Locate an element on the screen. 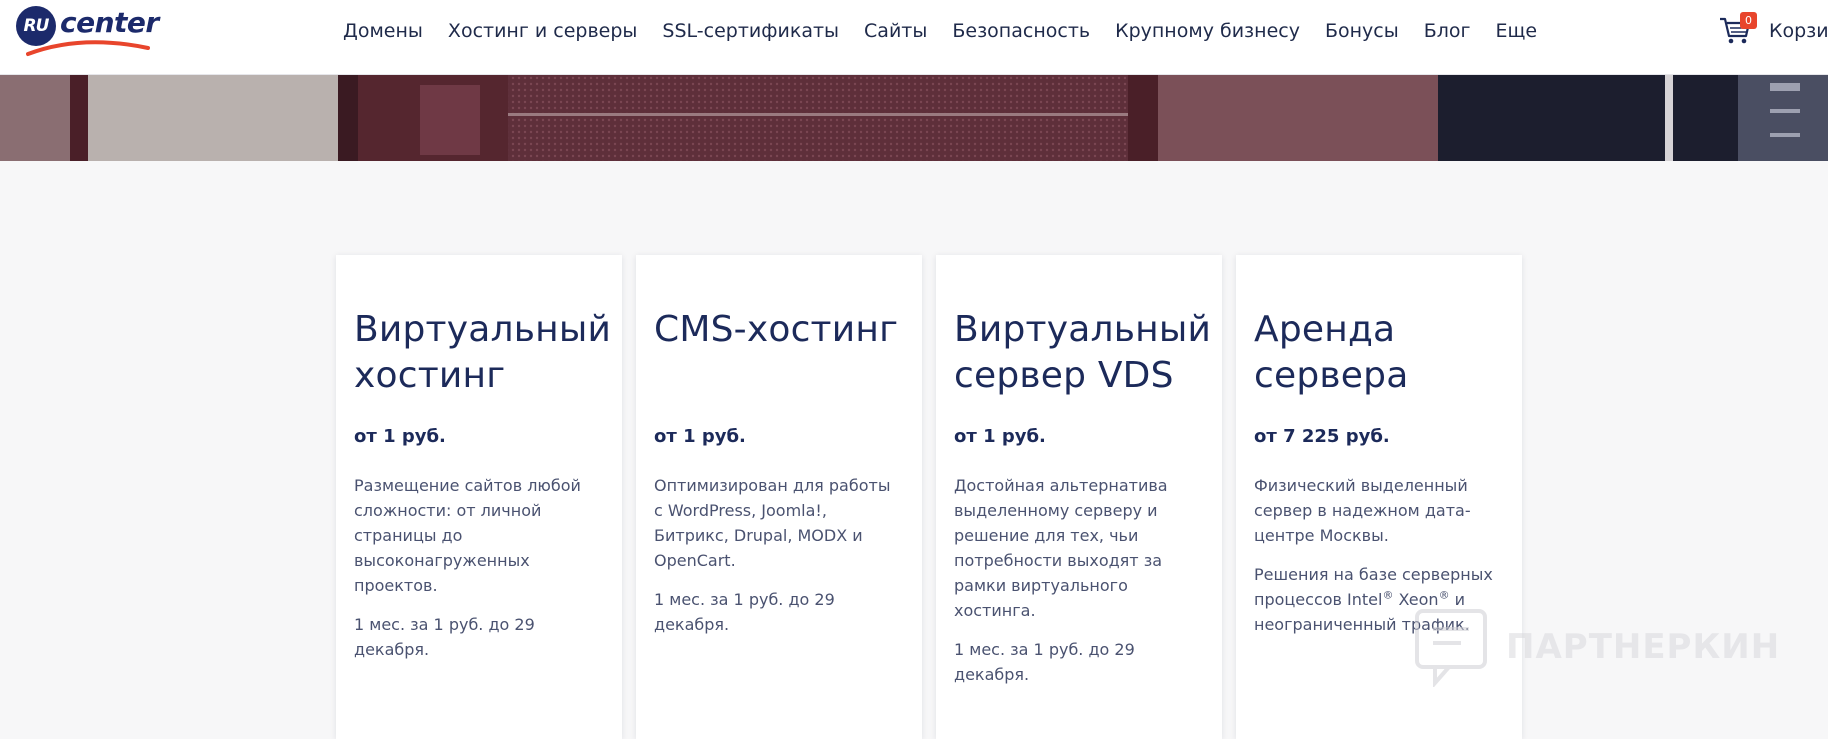 The image size is (1828, 739). cart-button: 0 is located at coordinates (1738, 31).